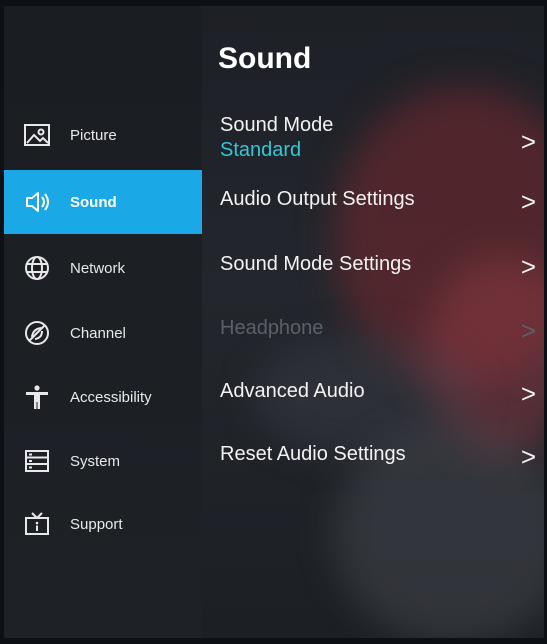  What do you see at coordinates (381, 330) in the screenshot?
I see `menu-item-headphone: Headphone >` at bounding box center [381, 330].